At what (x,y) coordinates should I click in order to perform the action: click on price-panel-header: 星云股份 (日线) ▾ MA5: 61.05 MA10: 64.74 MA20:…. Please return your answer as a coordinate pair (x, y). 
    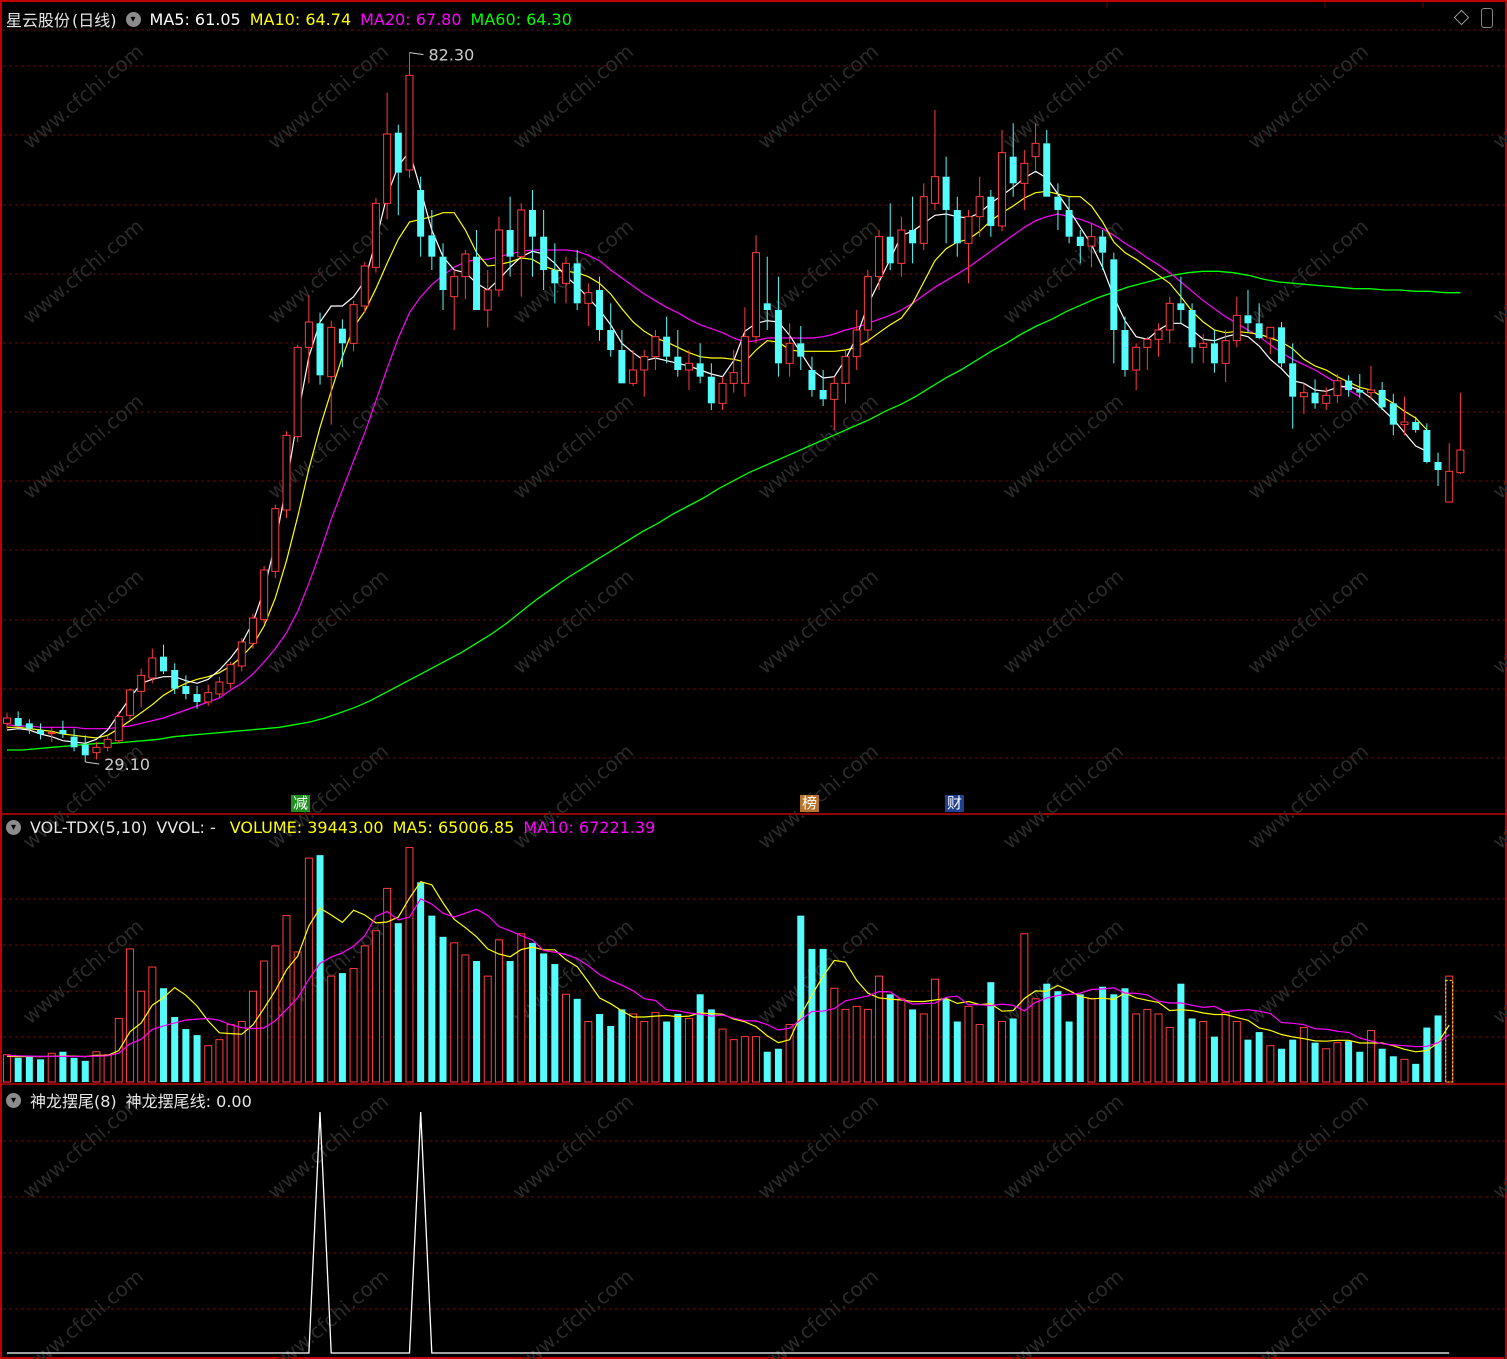
    Looking at the image, I should click on (293, 19).